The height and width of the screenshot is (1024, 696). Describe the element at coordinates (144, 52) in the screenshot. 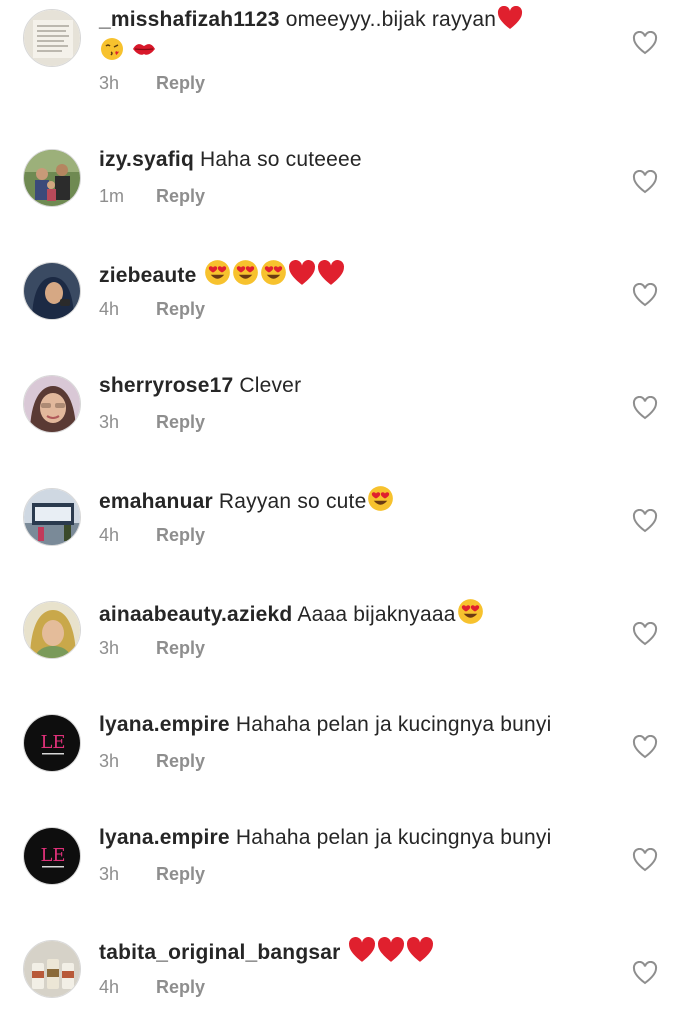

I see `kiss-mark-icon` at that location.